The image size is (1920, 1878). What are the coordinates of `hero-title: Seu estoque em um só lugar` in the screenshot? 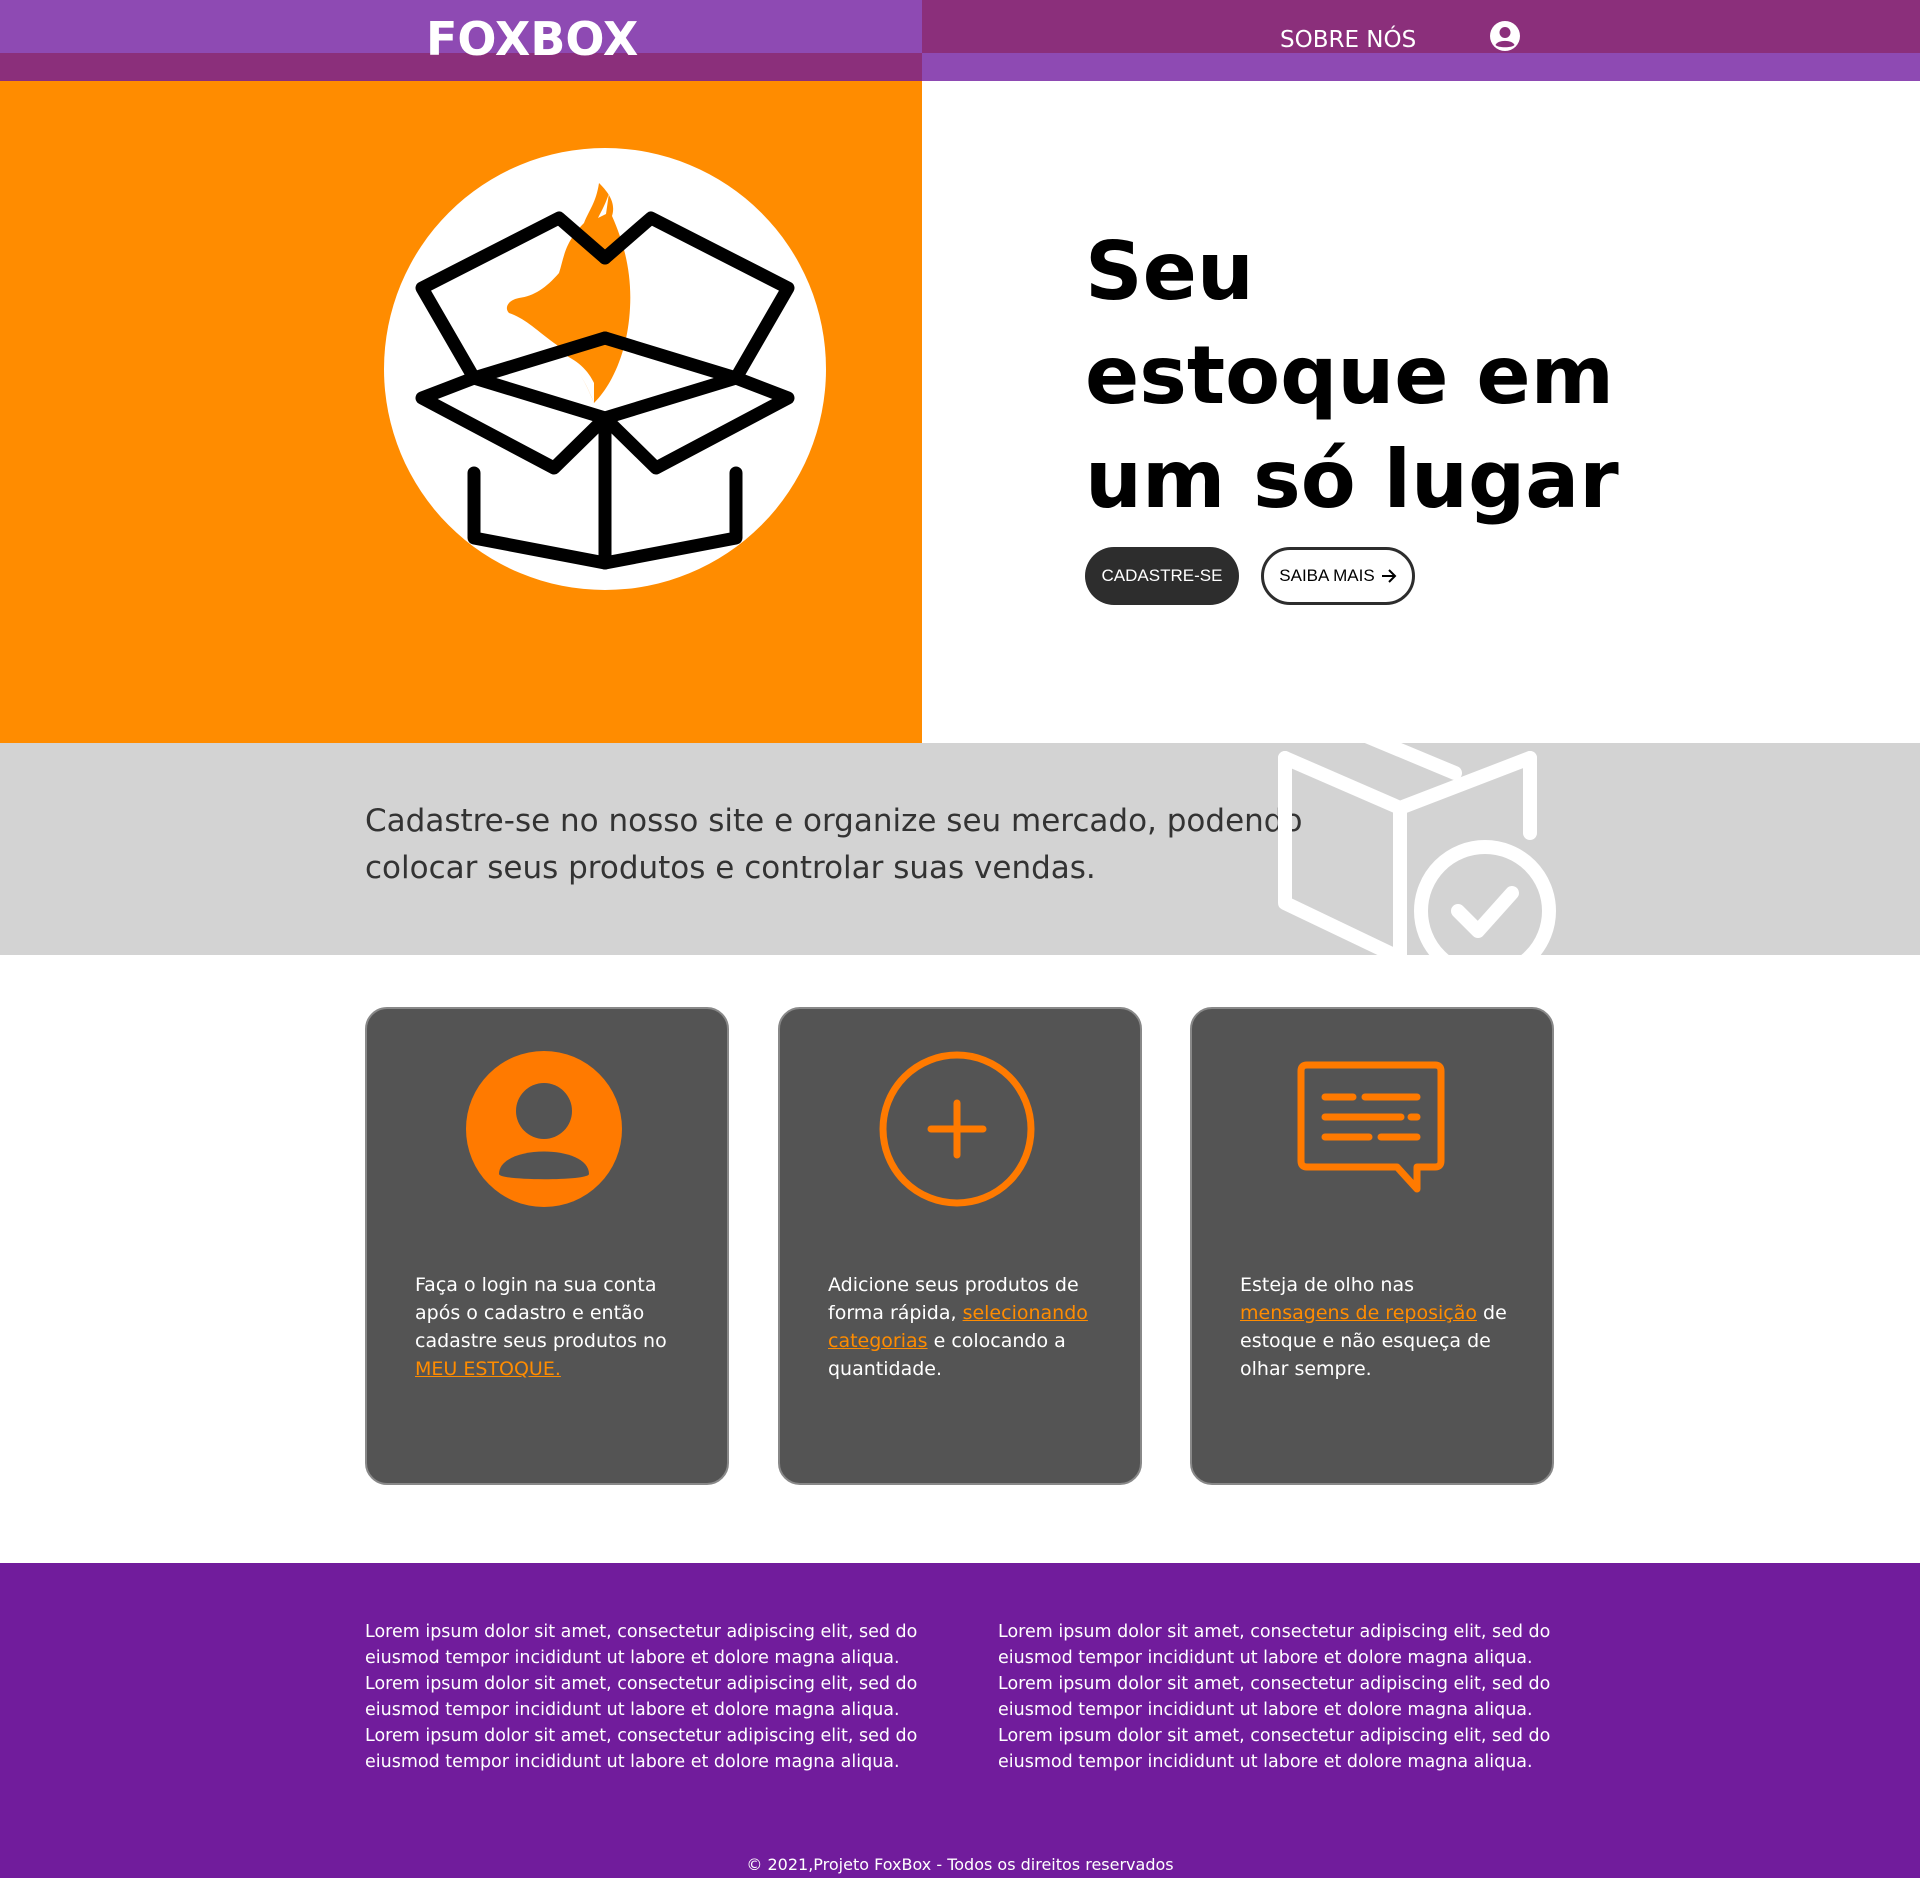 It's located at (1352, 375).